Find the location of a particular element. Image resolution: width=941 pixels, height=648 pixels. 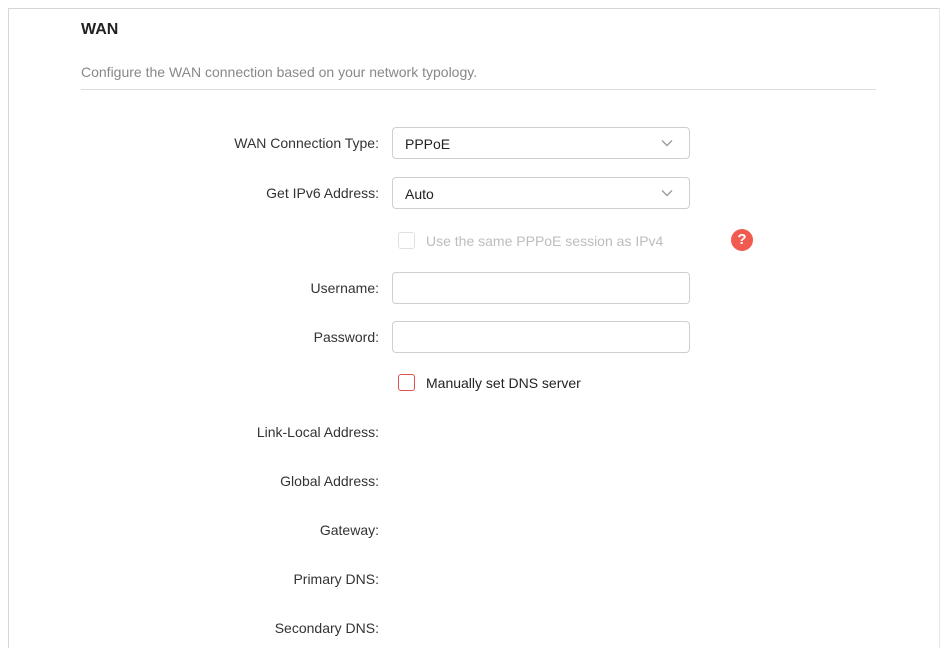

section-title: WAN is located at coordinates (100, 29).